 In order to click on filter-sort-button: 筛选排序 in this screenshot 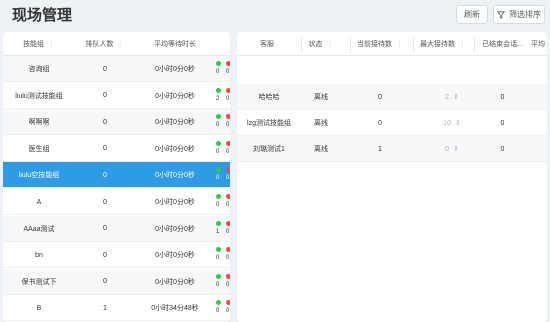, I will do `click(519, 14)`.